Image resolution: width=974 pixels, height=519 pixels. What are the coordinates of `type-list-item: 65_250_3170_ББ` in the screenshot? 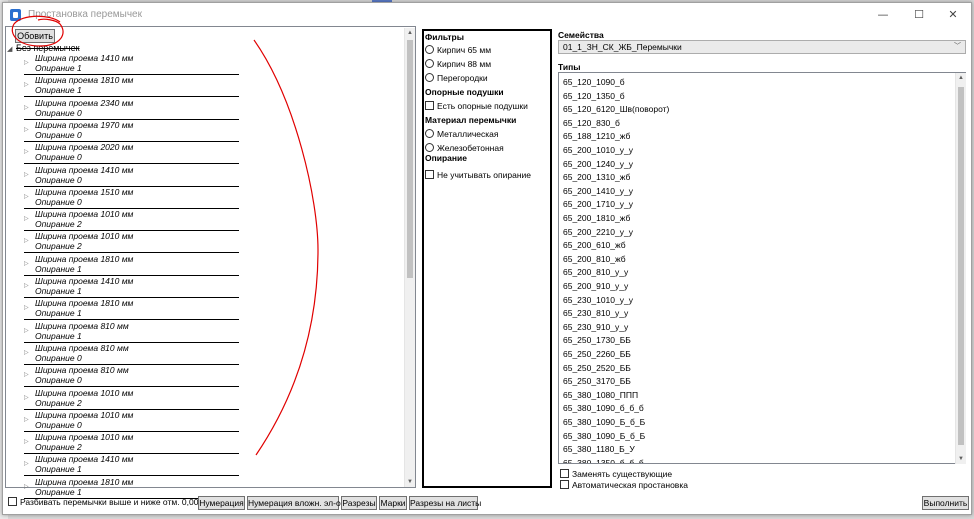 It's located at (597, 381).